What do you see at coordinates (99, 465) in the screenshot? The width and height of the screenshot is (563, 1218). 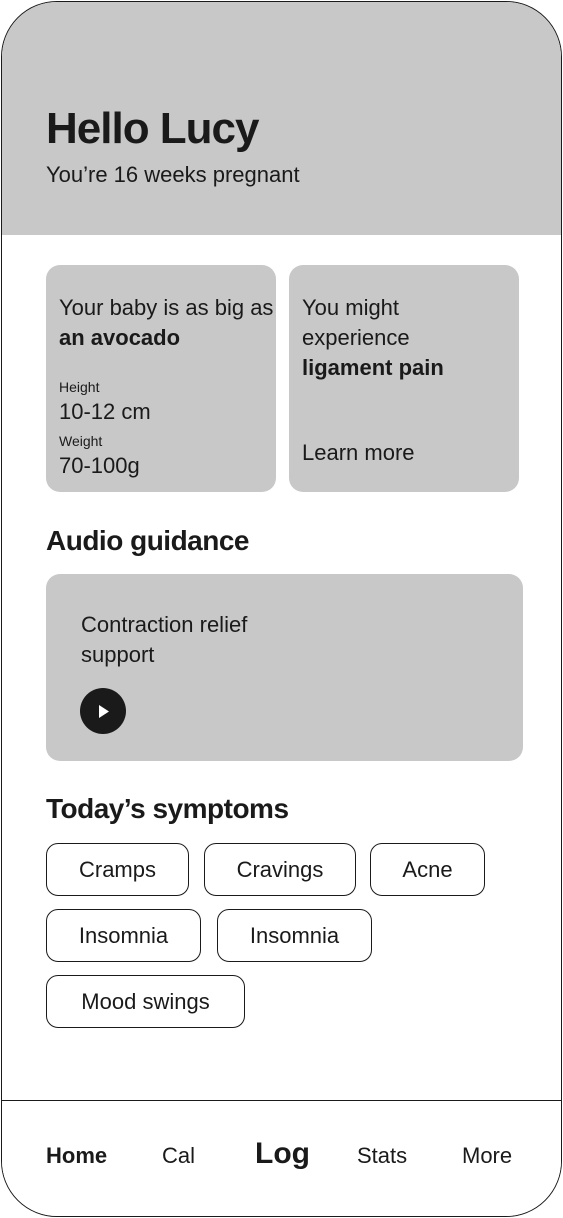 I see `weight-value: 70-100g` at bounding box center [99, 465].